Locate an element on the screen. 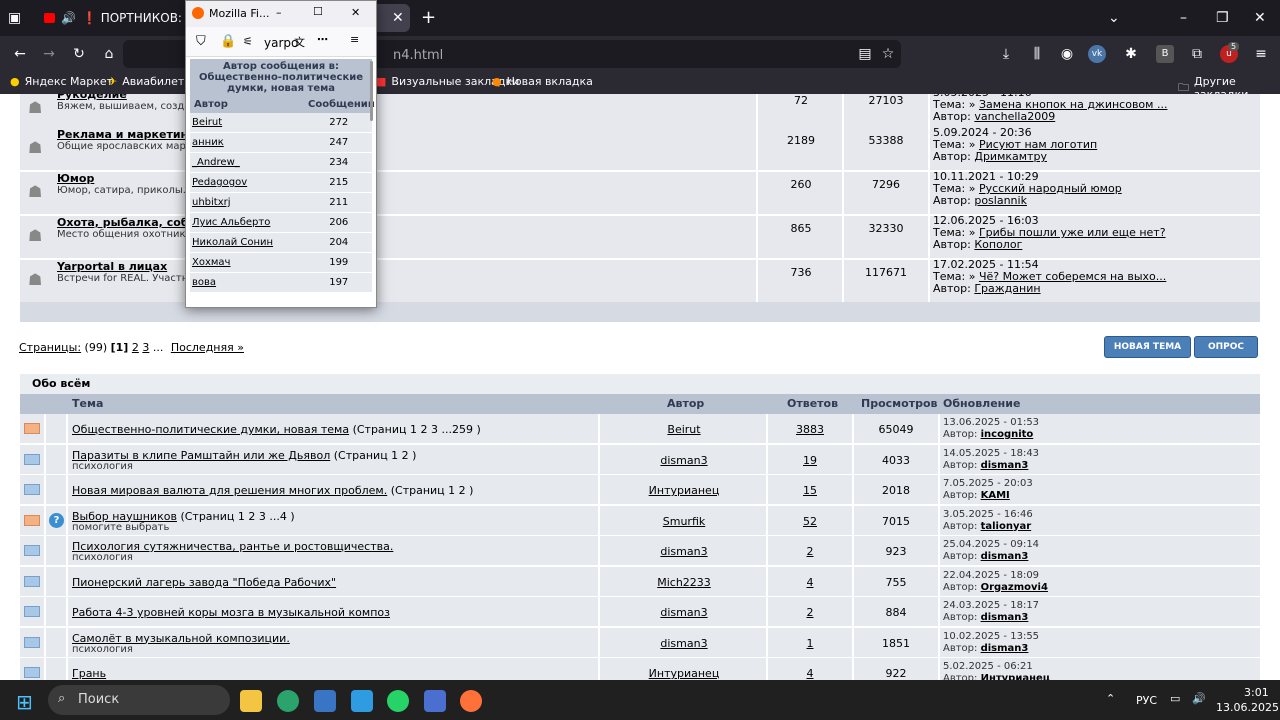 This screenshot has height=720, width=1280. topic-pages: (Страниц 1 2 3 ...4 ) is located at coordinates (237, 516).